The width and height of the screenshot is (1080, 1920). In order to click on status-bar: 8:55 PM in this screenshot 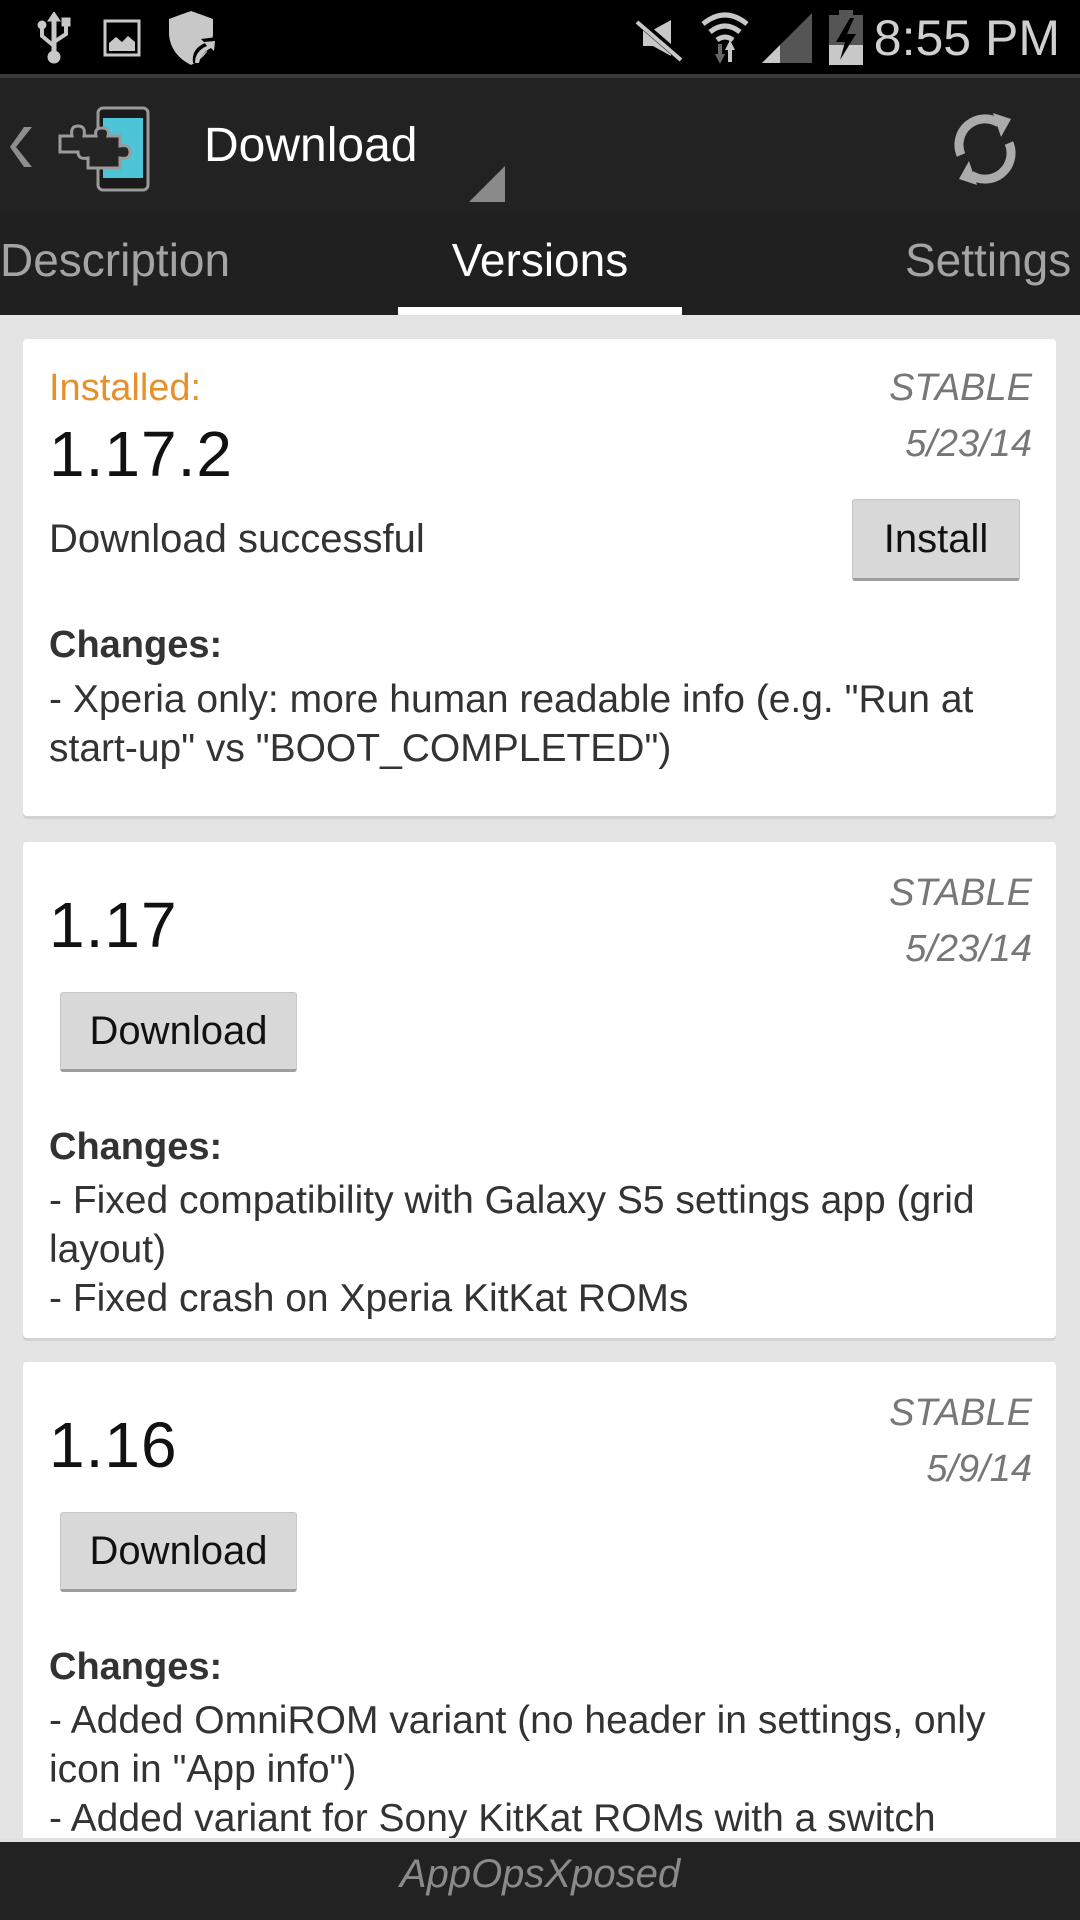, I will do `click(540, 38)`.